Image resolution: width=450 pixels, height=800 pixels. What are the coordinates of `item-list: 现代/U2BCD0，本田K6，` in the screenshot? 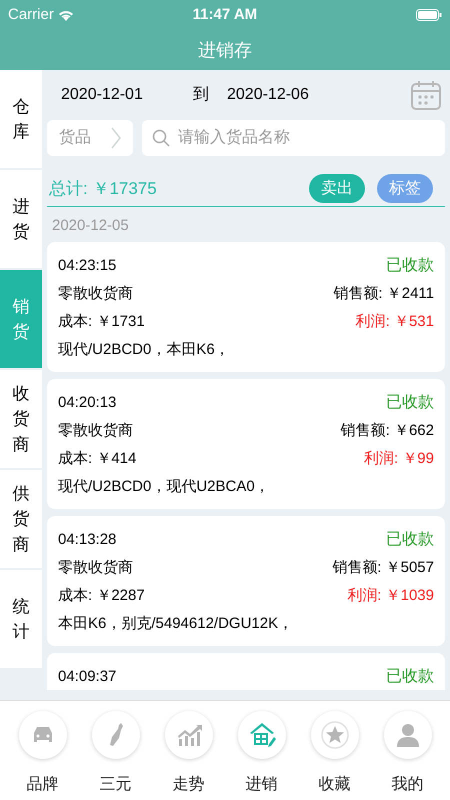 It's located at (144, 350).